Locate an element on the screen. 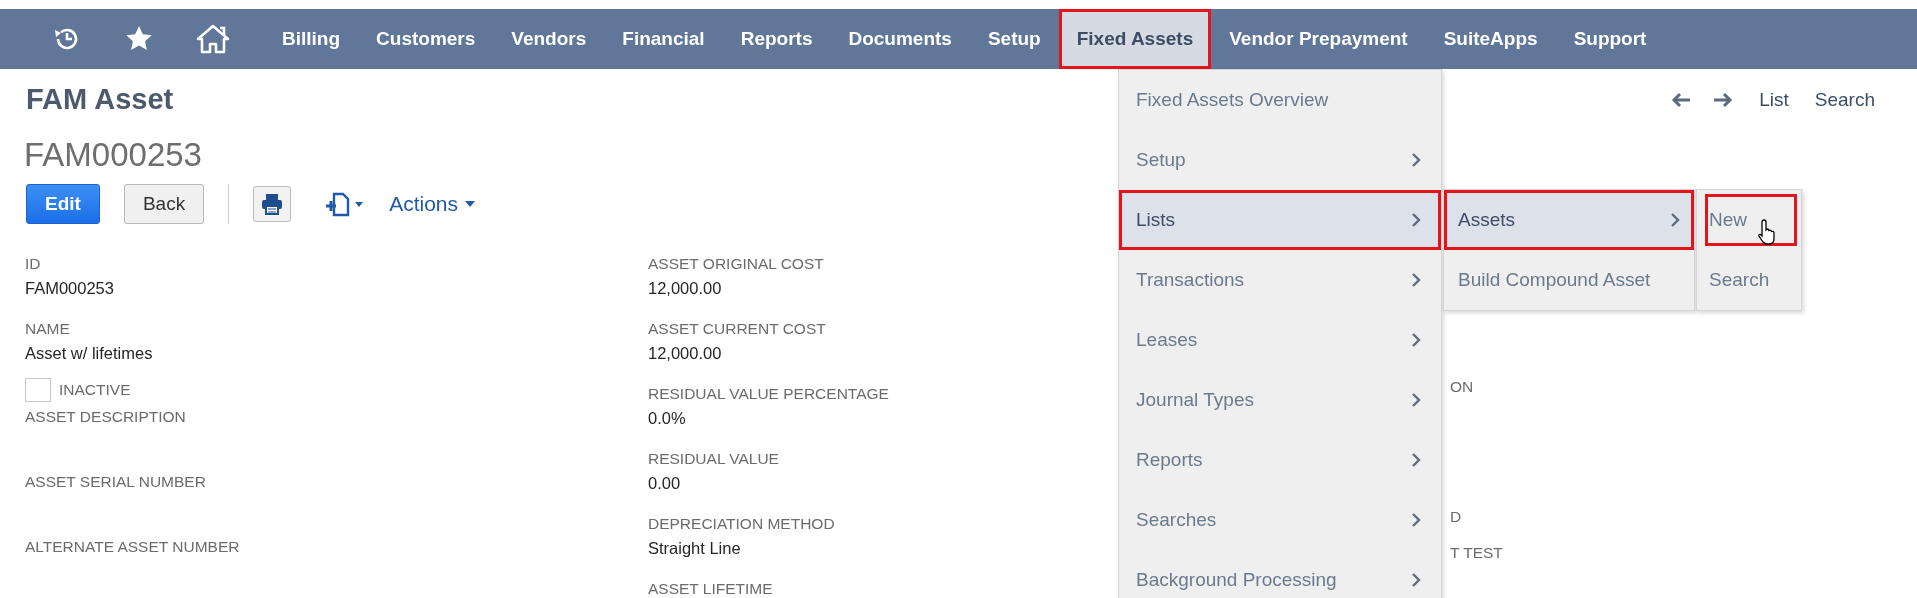 Image resolution: width=1917 pixels, height=598 pixels. page-title: FAM Asset is located at coordinates (100, 99).